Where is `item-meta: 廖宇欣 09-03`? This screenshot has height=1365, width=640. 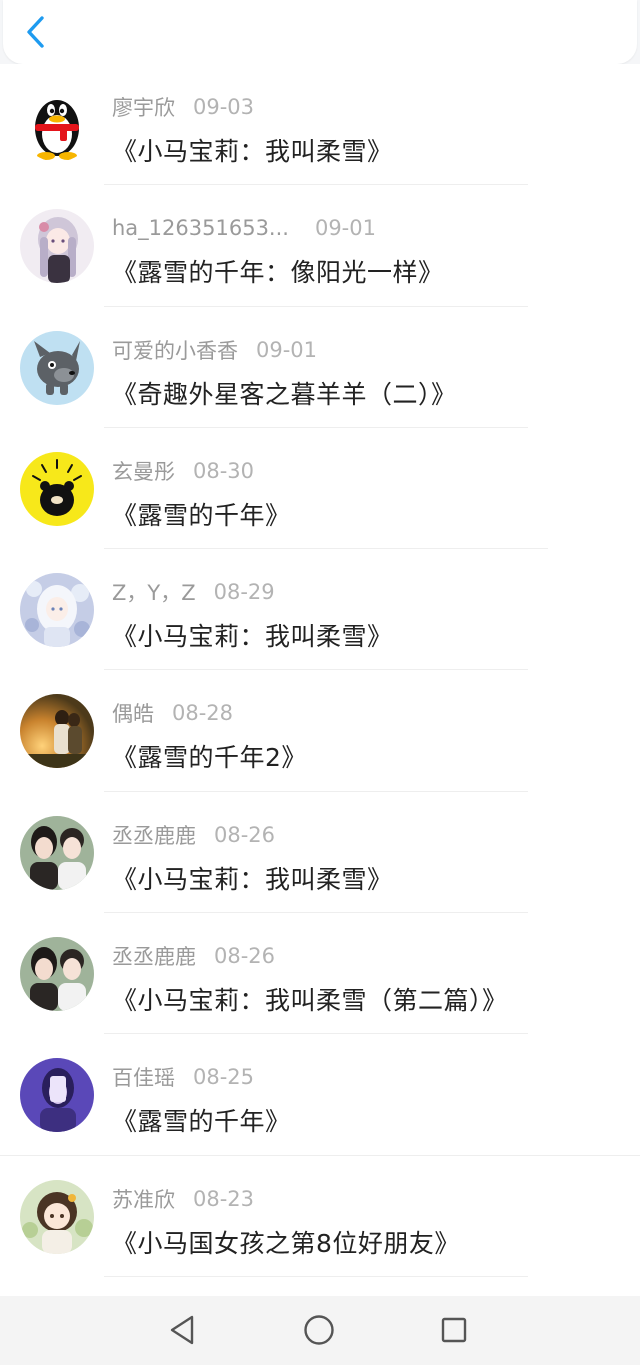
item-meta: 廖宇欣 09-03 is located at coordinates (183, 107).